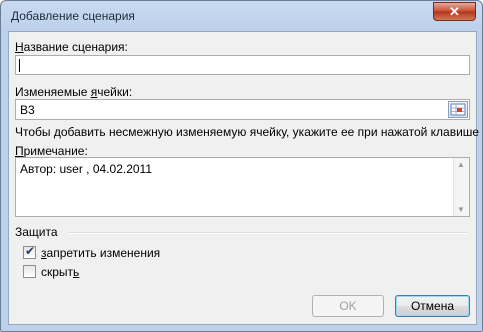  I want to click on scroll-up-icon: ▲, so click(461, 164).